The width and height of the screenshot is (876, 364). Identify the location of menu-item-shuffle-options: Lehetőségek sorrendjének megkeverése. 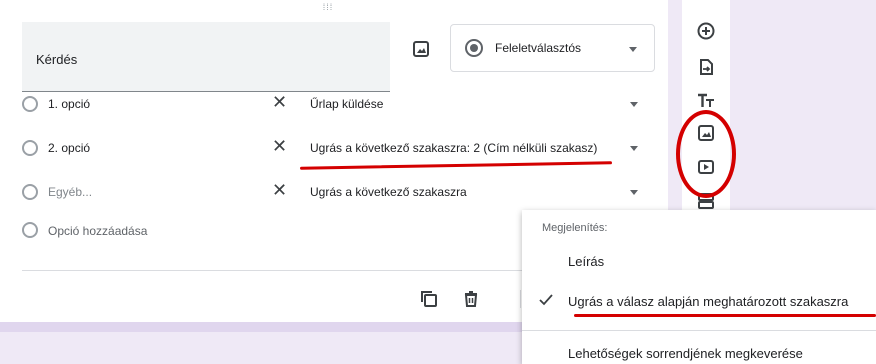
(685, 353).